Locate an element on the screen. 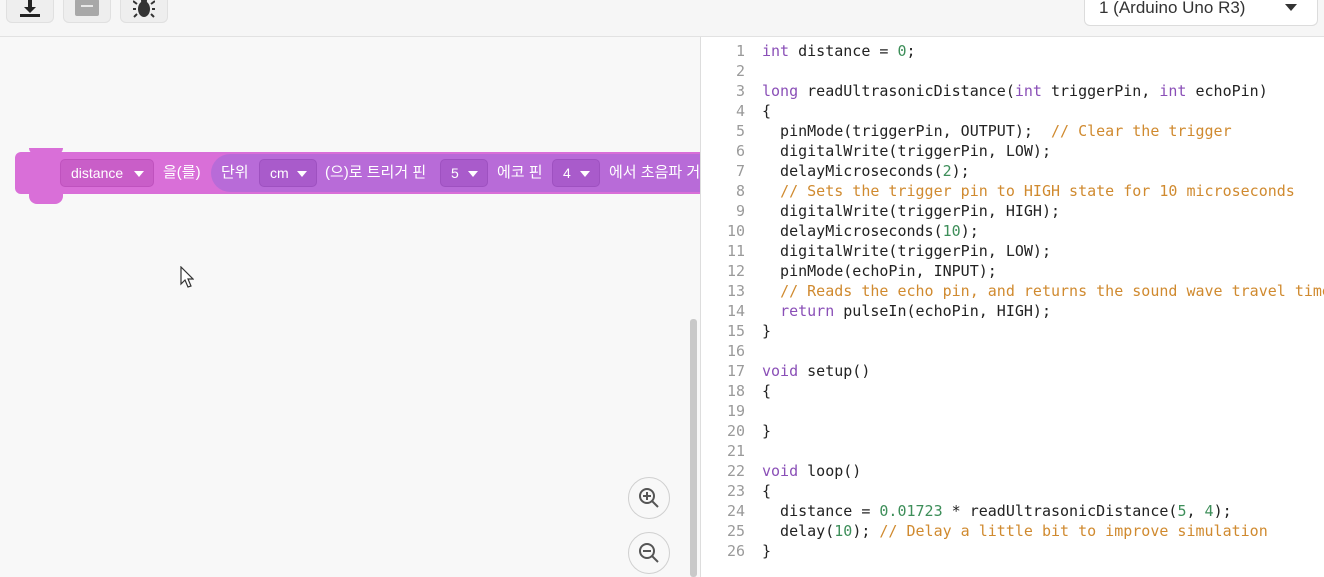  library-button is located at coordinates (87, 11).